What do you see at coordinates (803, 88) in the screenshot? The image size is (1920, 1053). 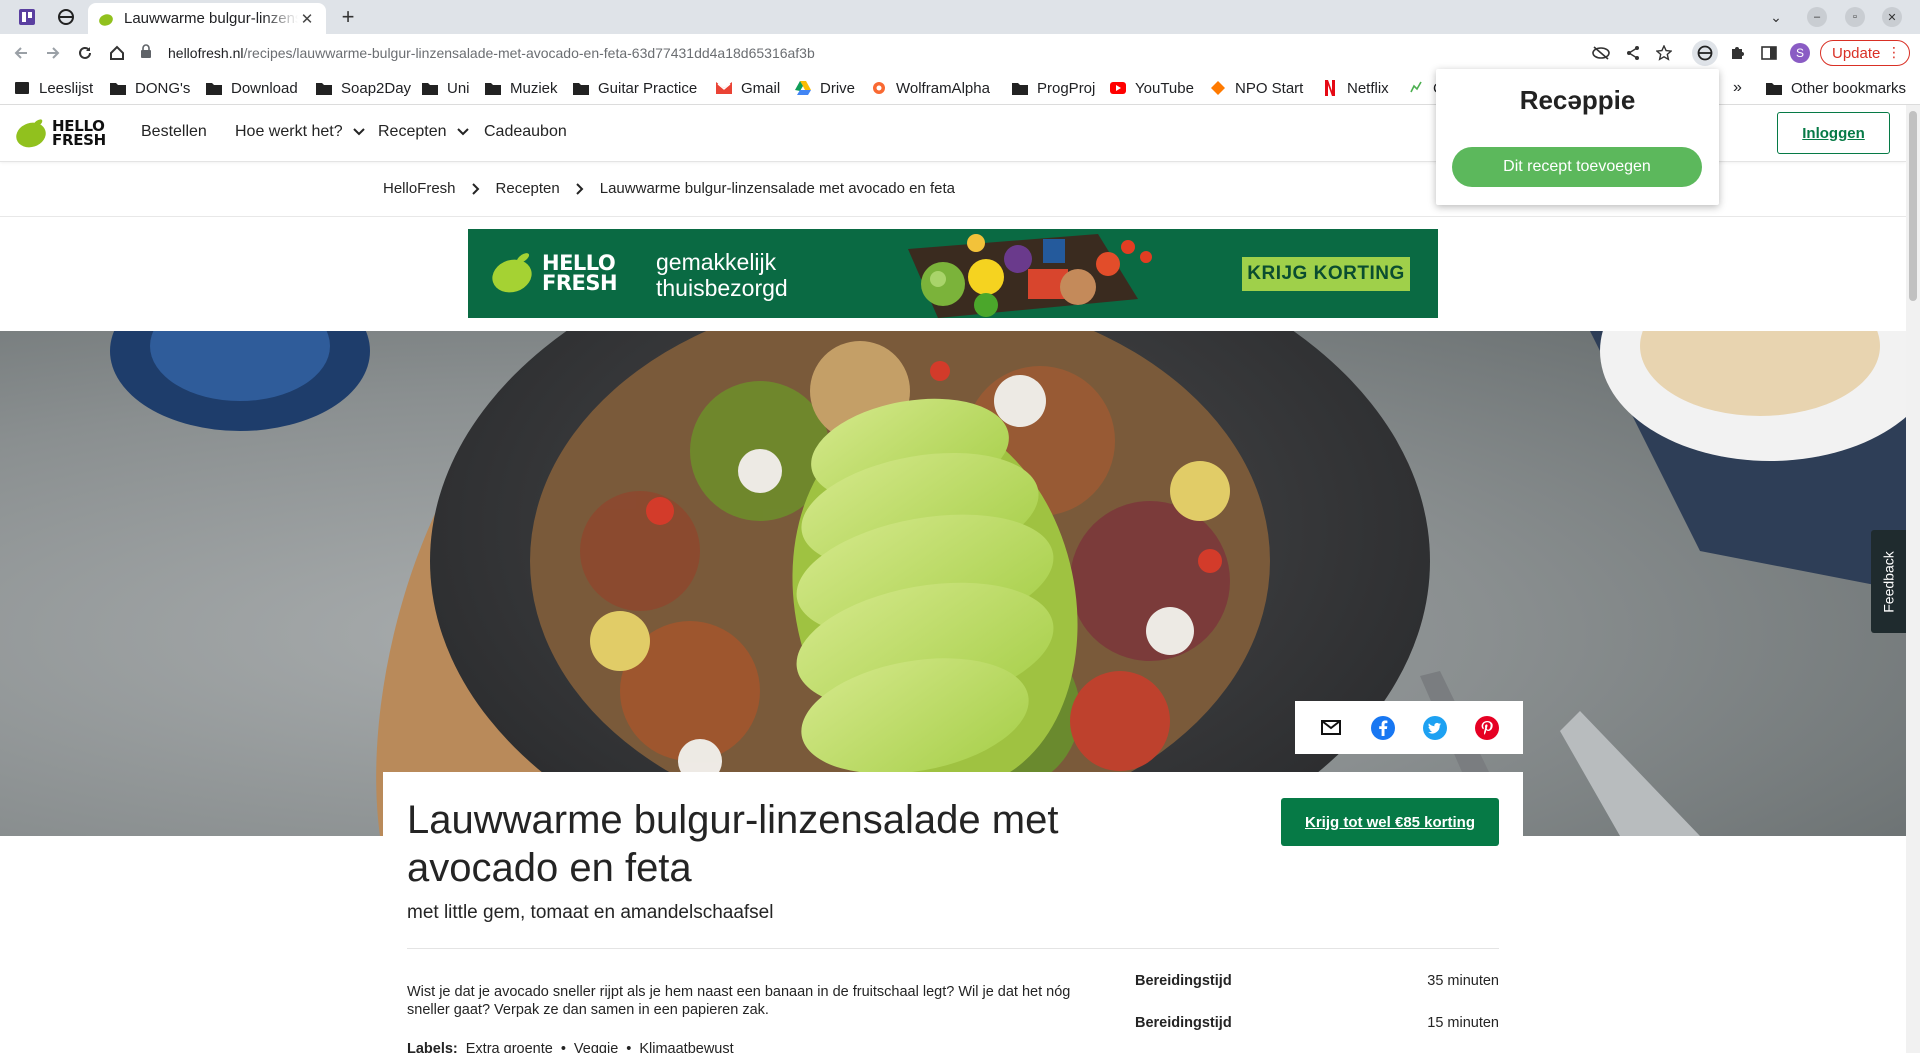 I see `drive-icon` at bounding box center [803, 88].